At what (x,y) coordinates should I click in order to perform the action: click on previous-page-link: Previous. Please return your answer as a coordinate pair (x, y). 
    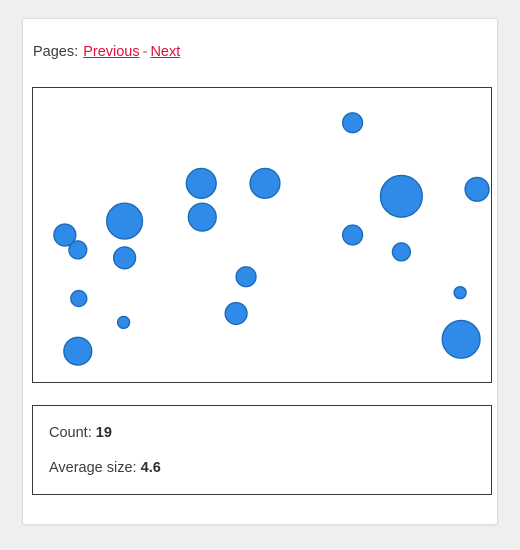
    Looking at the image, I should click on (111, 52).